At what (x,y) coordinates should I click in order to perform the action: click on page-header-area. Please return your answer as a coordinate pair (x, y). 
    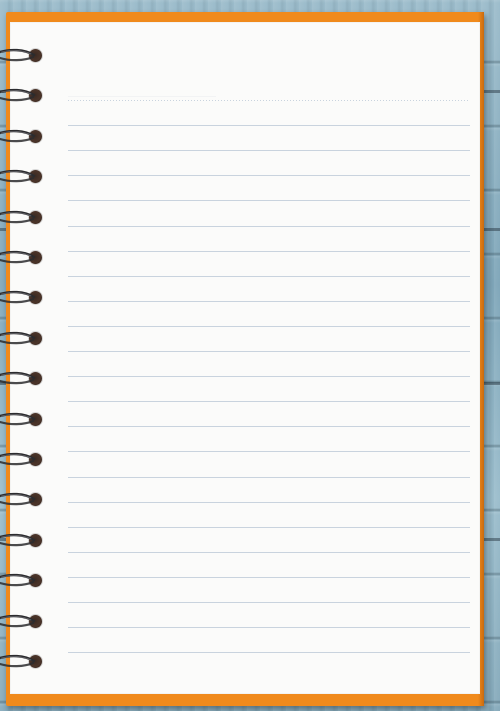
    Looking at the image, I should click on (142, 86).